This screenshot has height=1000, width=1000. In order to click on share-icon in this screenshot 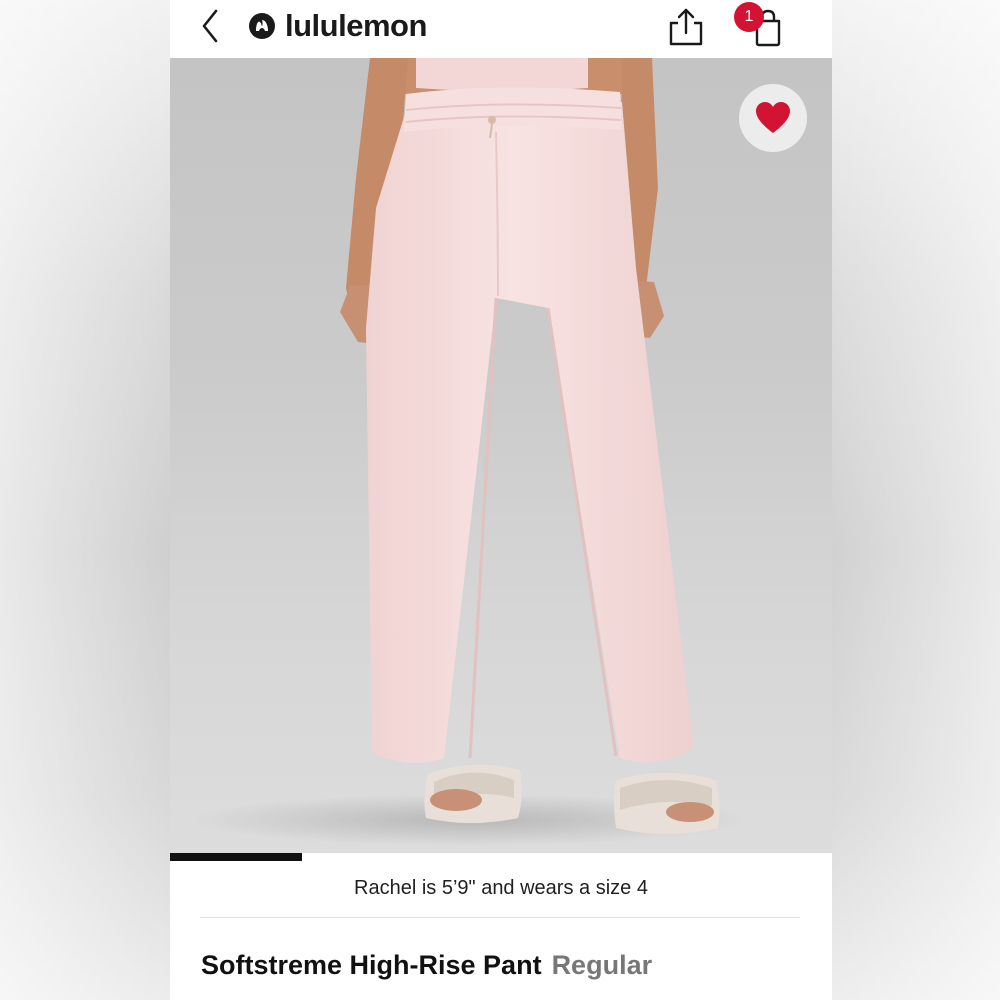, I will do `click(686, 27)`.